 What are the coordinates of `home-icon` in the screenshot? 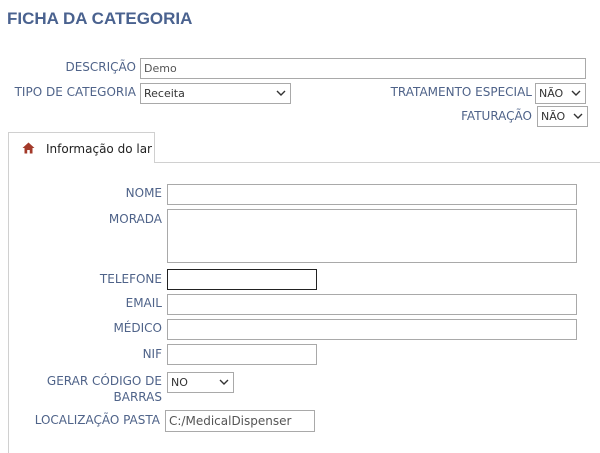 It's located at (28, 148).